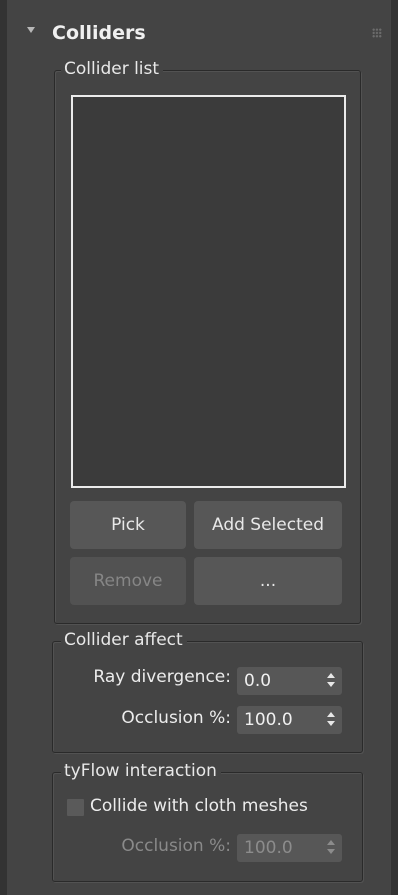 This screenshot has height=895, width=398. Describe the element at coordinates (128, 525) in the screenshot. I see `pick-button: Pick` at that location.